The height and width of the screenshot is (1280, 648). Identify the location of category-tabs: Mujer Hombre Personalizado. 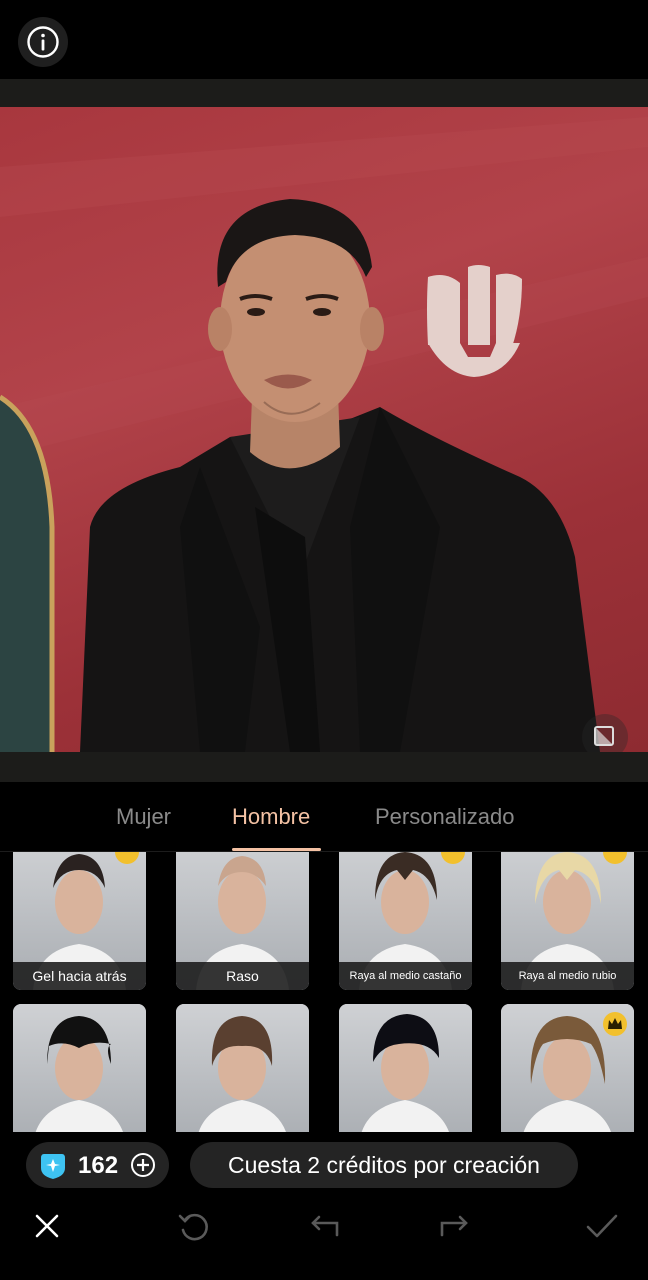
(324, 817).